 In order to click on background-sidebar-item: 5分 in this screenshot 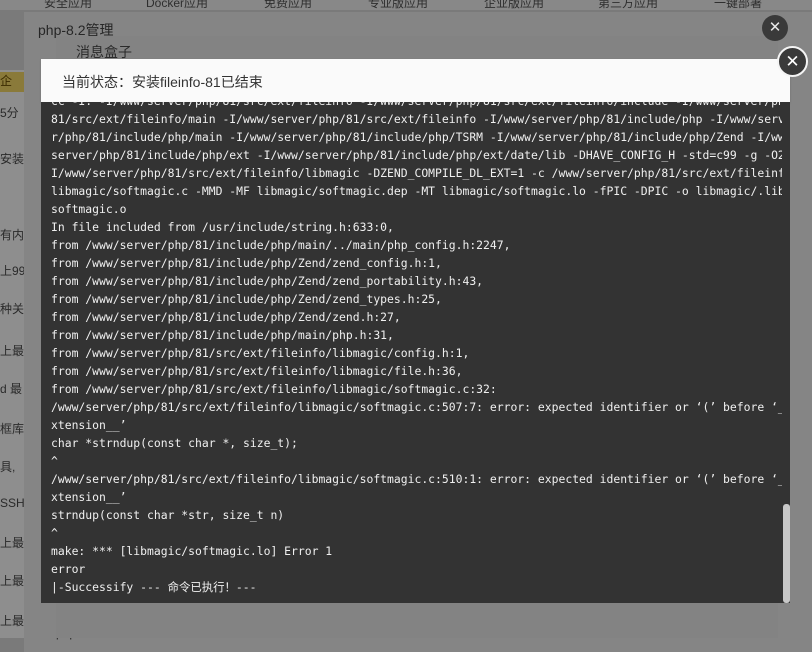, I will do `click(9, 113)`.